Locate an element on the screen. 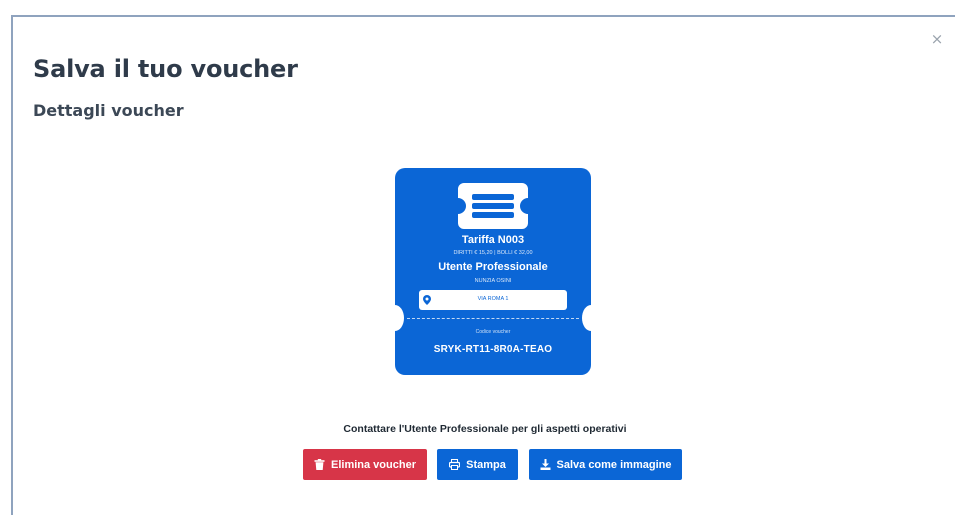  print-button: Stampa is located at coordinates (477, 464).